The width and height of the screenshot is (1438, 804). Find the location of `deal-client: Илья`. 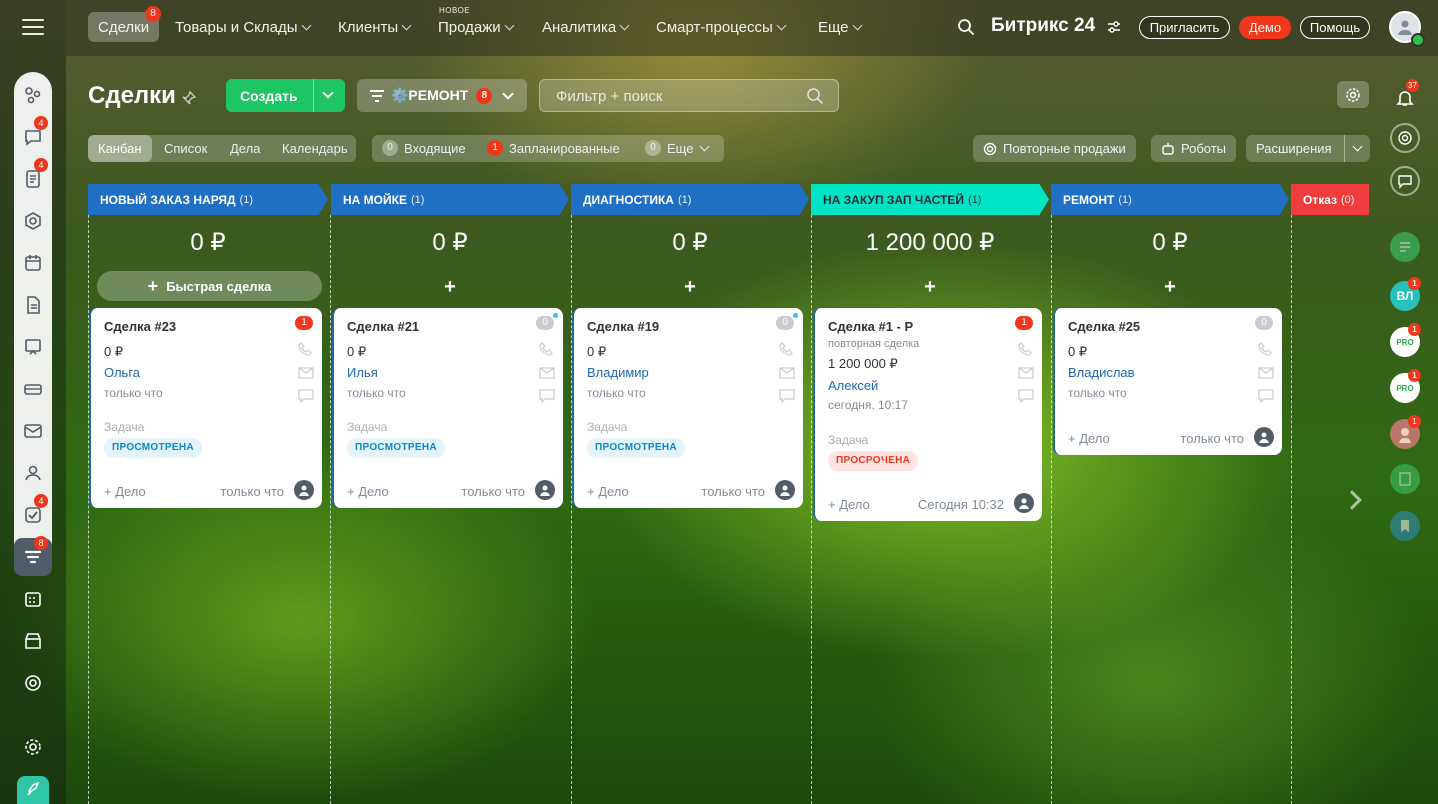

deal-client: Илья is located at coordinates (362, 372).